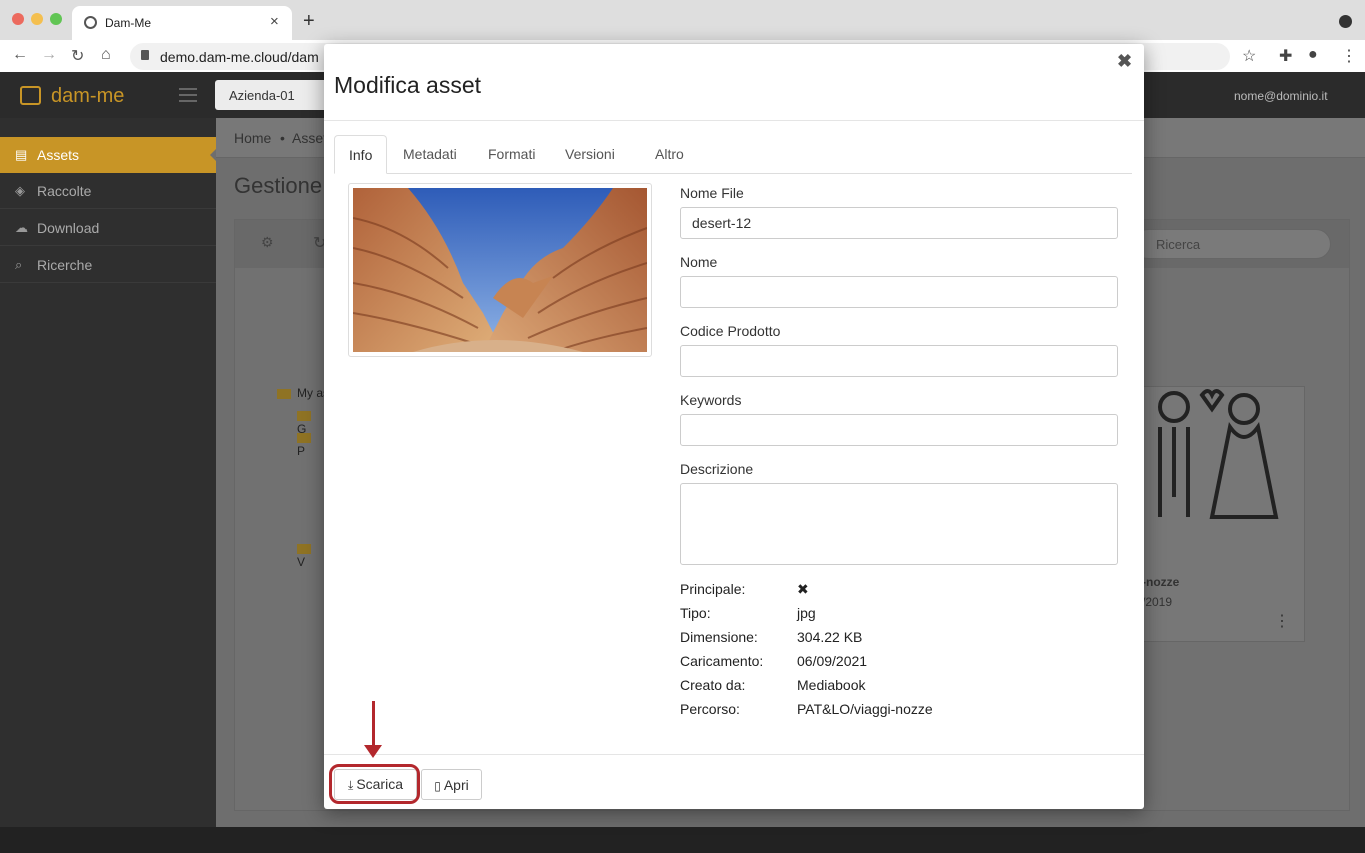  I want to click on globe-icon, so click(90, 22).